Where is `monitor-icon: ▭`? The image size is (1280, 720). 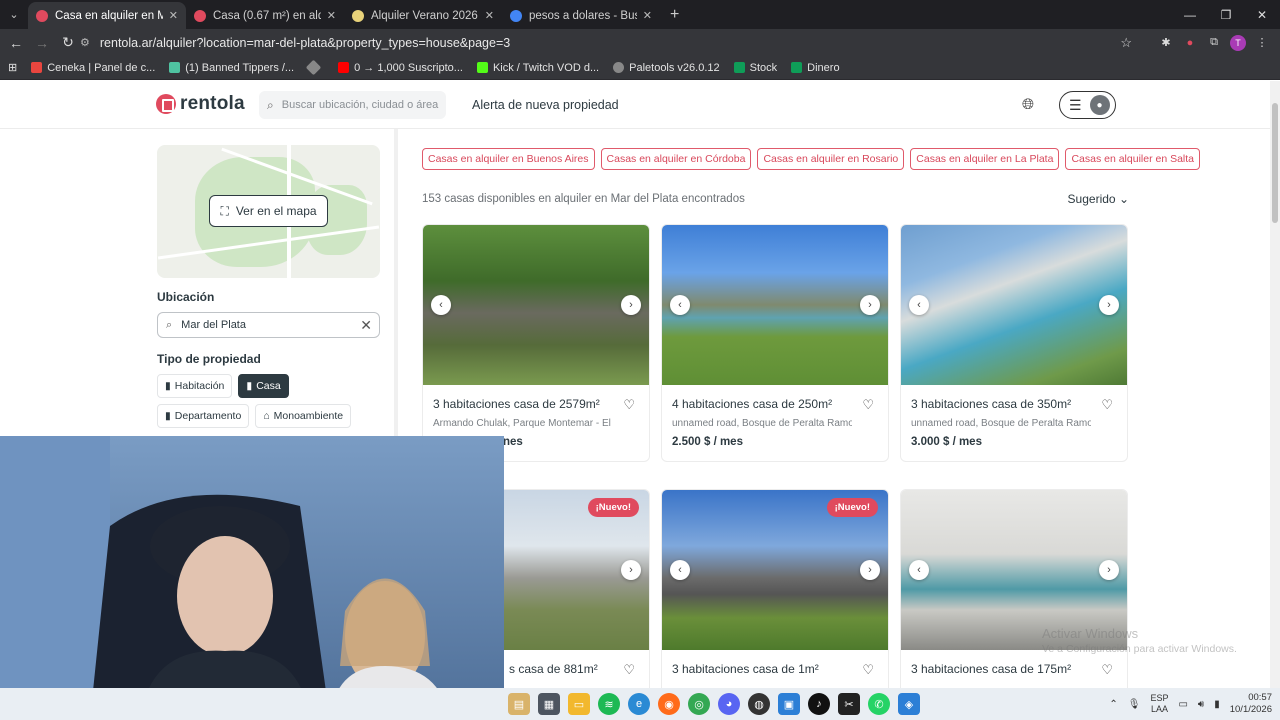 monitor-icon: ▭ is located at coordinates (1182, 704).